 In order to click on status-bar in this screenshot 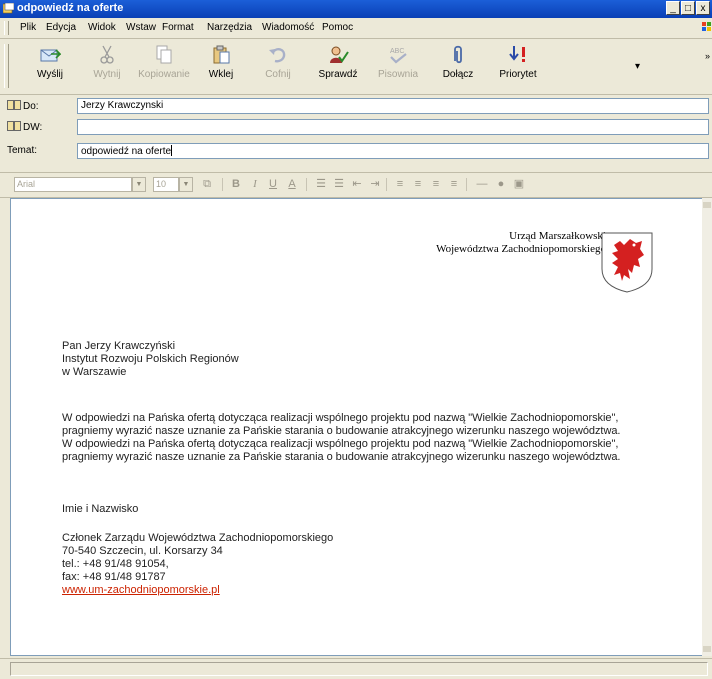, I will do `click(356, 668)`.